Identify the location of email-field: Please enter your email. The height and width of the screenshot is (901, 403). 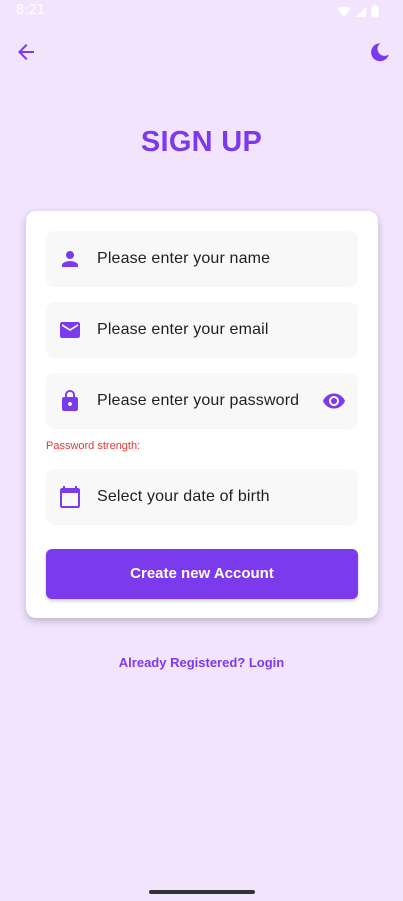
(202, 330).